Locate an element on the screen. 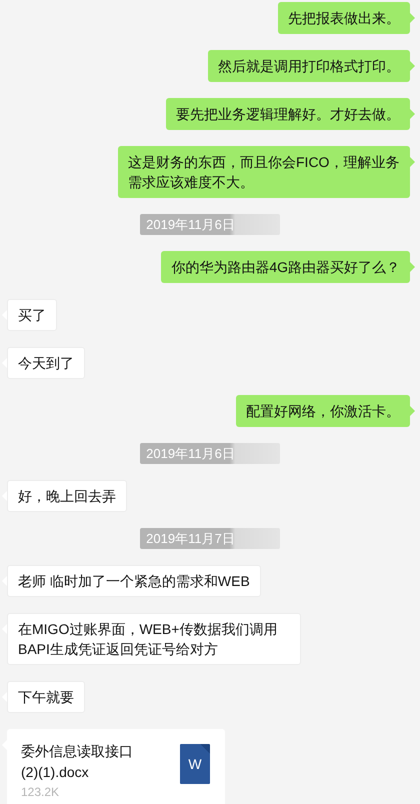 The image size is (420, 804). message-bubble: 先把报表做出来。 is located at coordinates (344, 18).